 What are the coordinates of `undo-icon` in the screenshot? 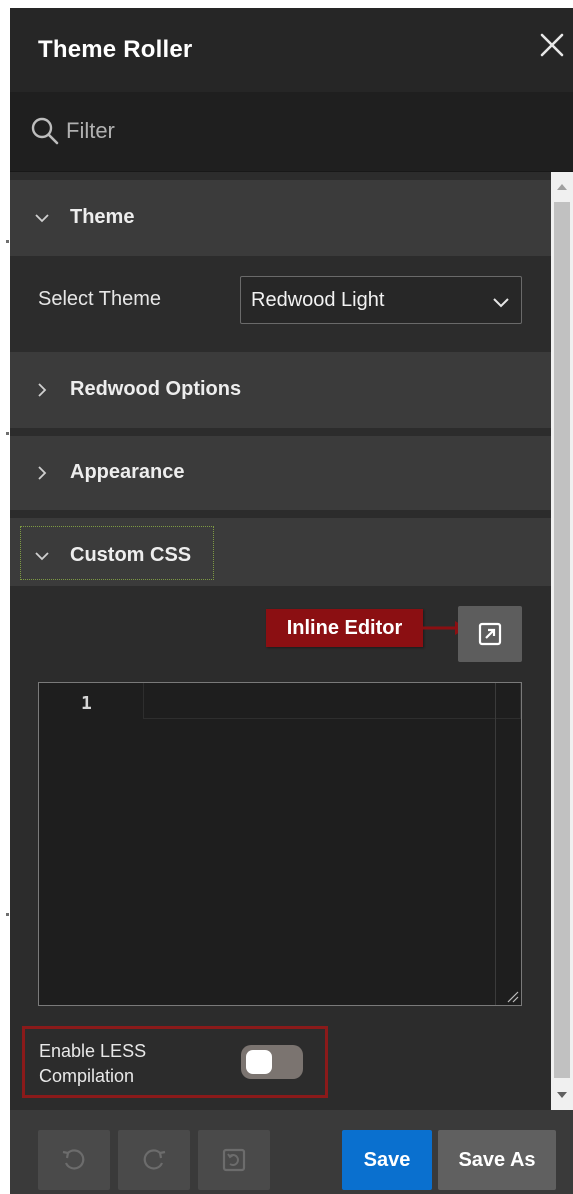 It's located at (73, 1159).